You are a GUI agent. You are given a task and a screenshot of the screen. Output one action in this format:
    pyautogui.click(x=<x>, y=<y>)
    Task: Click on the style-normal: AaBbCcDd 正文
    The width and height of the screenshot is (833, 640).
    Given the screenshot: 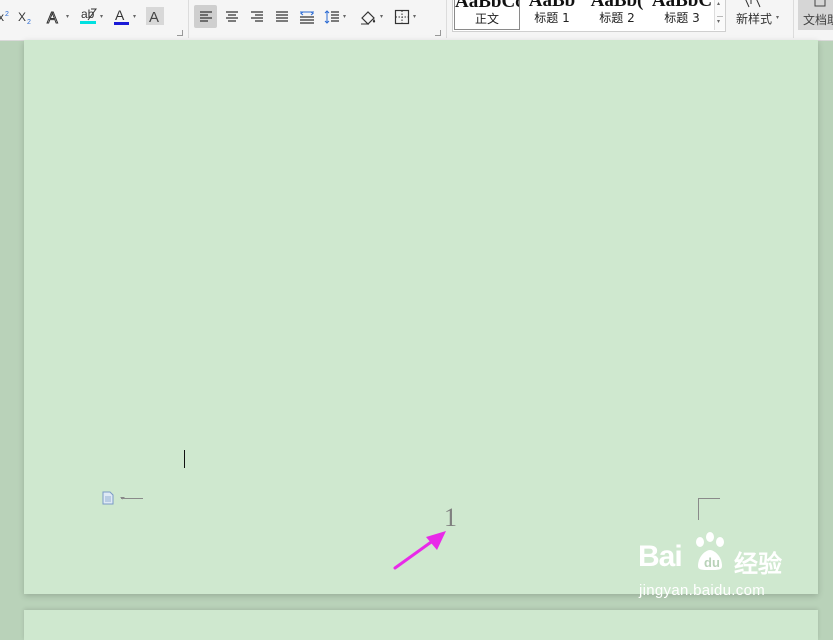 What is the action you would take?
    pyautogui.click(x=487, y=15)
    